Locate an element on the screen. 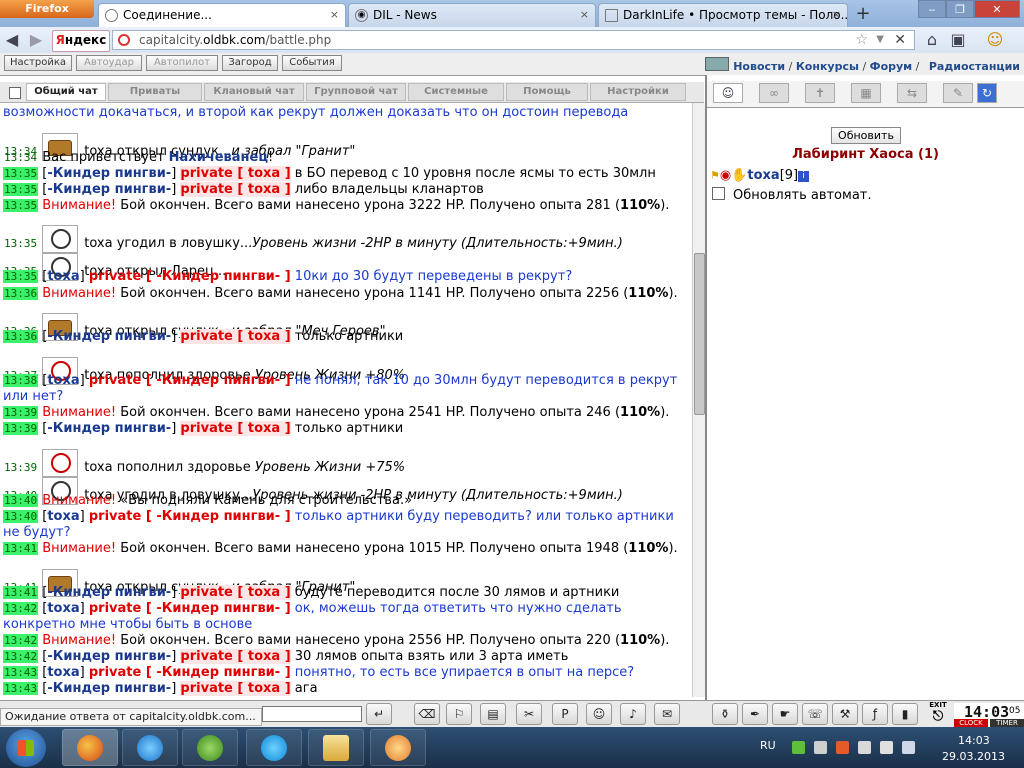 This screenshot has width=1024, height=768. info-icon: i is located at coordinates (804, 176).